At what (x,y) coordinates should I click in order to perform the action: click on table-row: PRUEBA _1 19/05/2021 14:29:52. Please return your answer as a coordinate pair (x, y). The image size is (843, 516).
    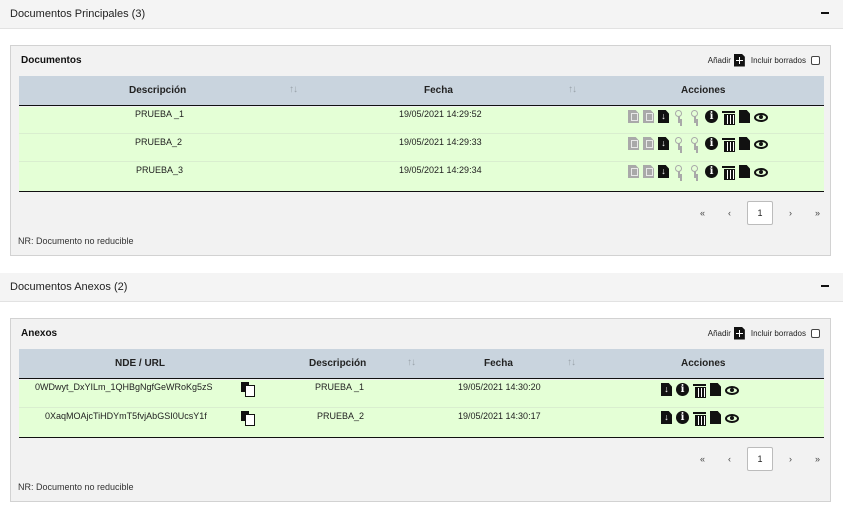
    Looking at the image, I should click on (421, 120).